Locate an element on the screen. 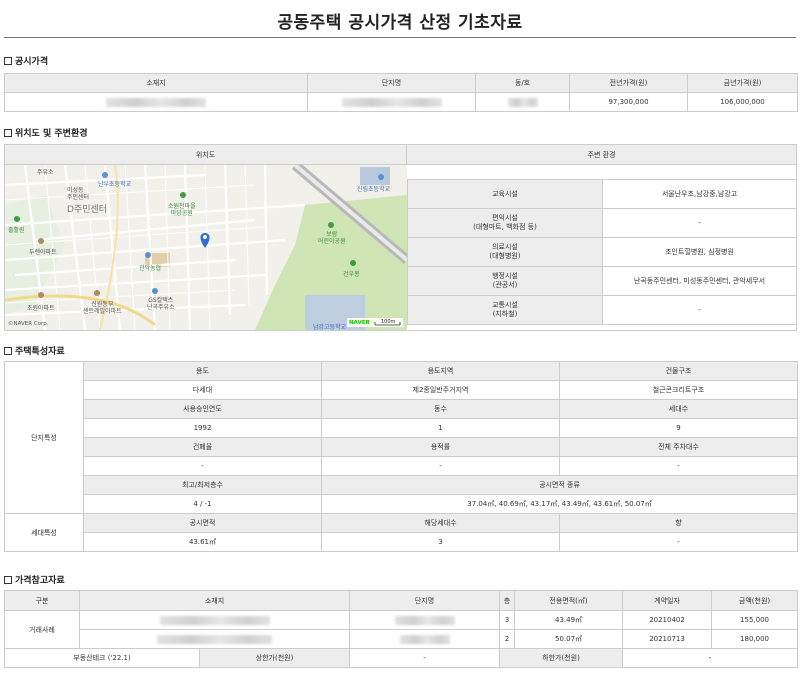 The image size is (800, 678). env-value-administrative: 난곡동주민센터, 미성동주민센터, 관악세무서 is located at coordinates (699, 281).